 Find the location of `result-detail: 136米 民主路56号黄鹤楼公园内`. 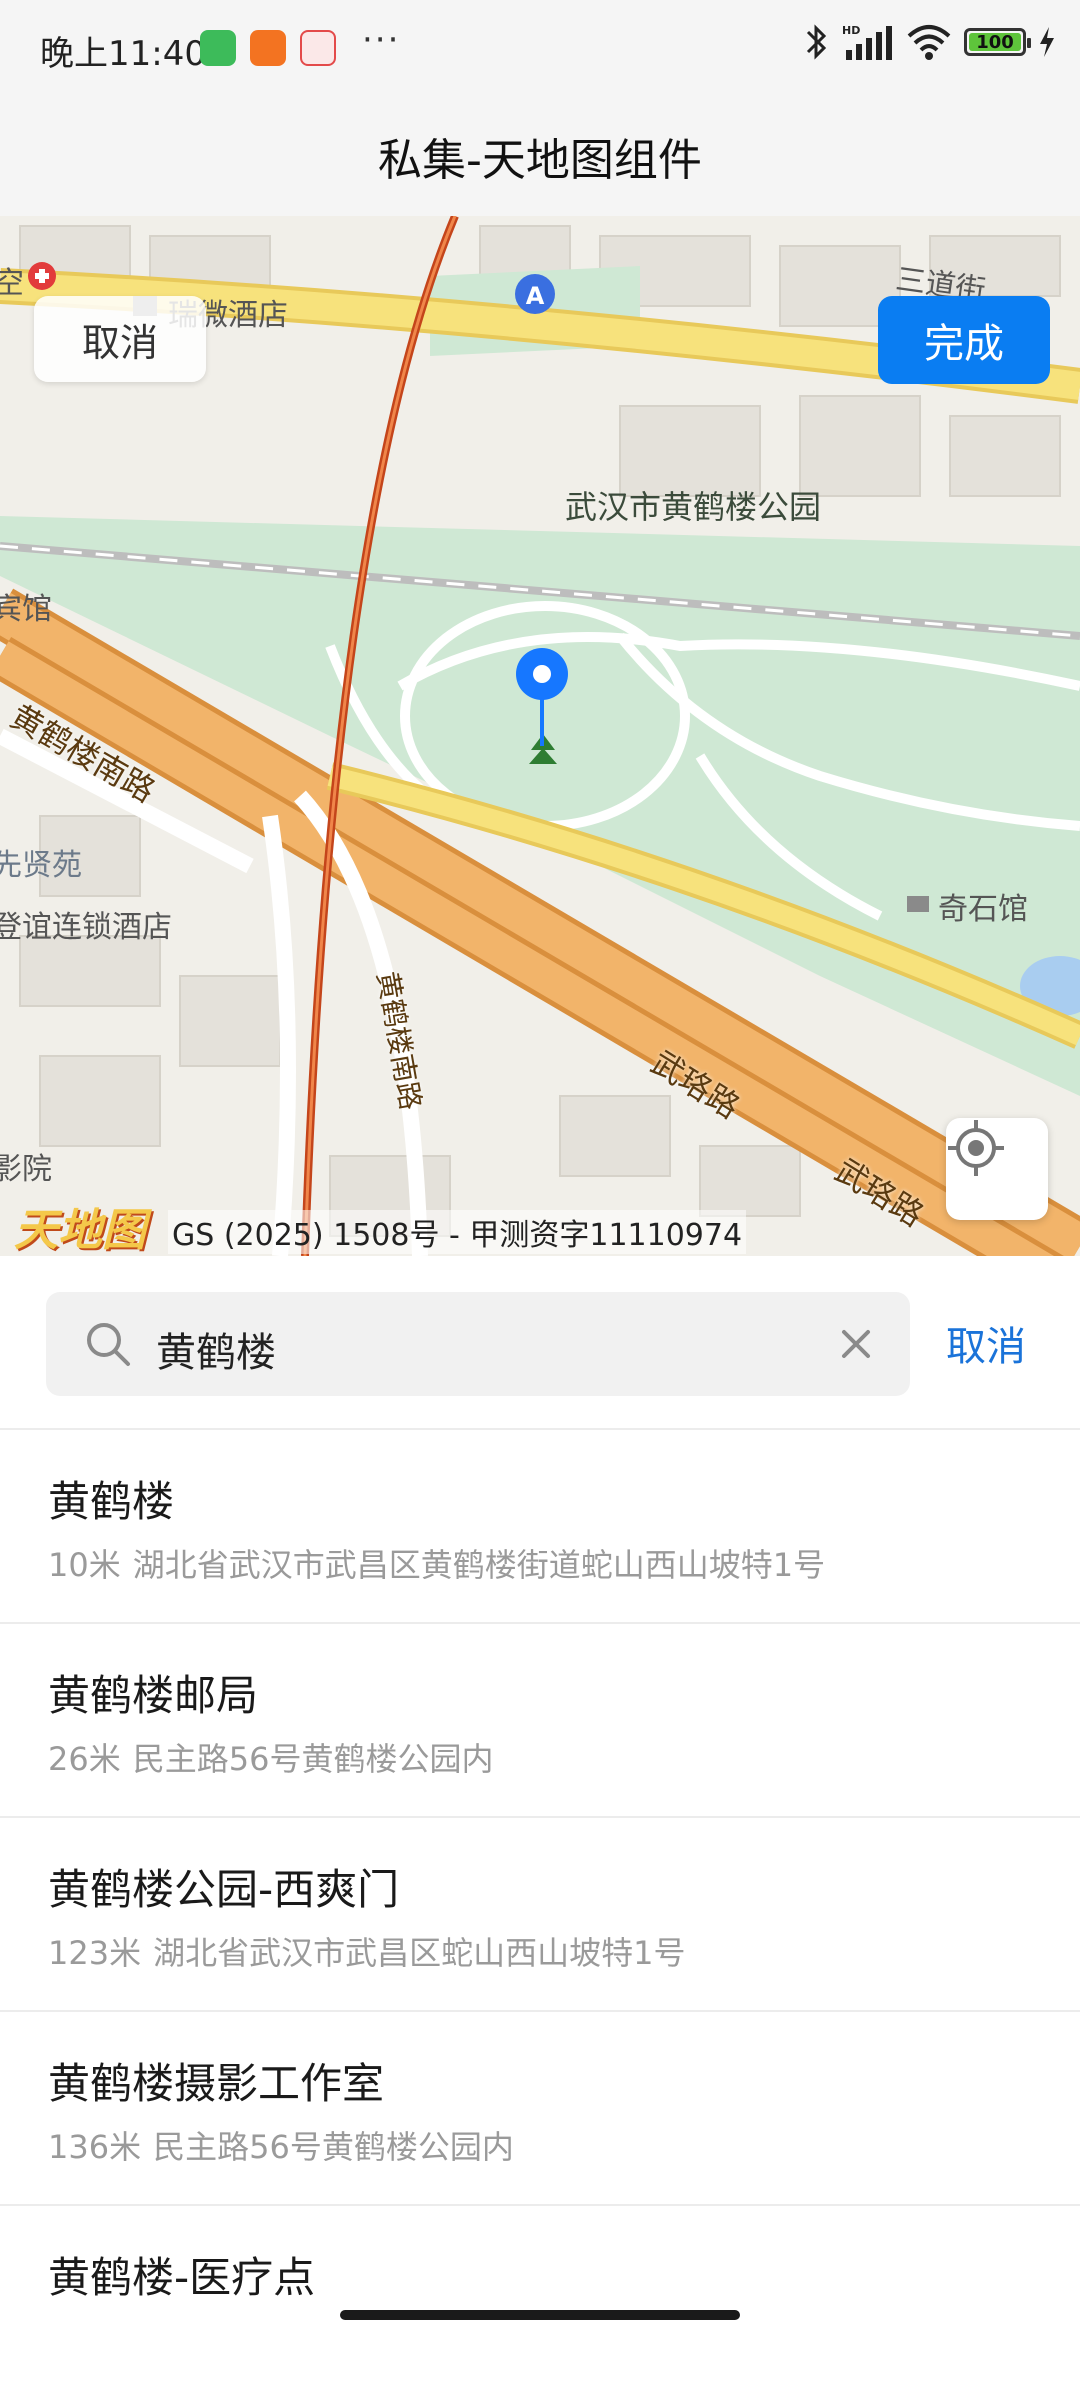

result-detail: 136米 民主路56号黄鹤楼公园内 is located at coordinates (281, 2145).